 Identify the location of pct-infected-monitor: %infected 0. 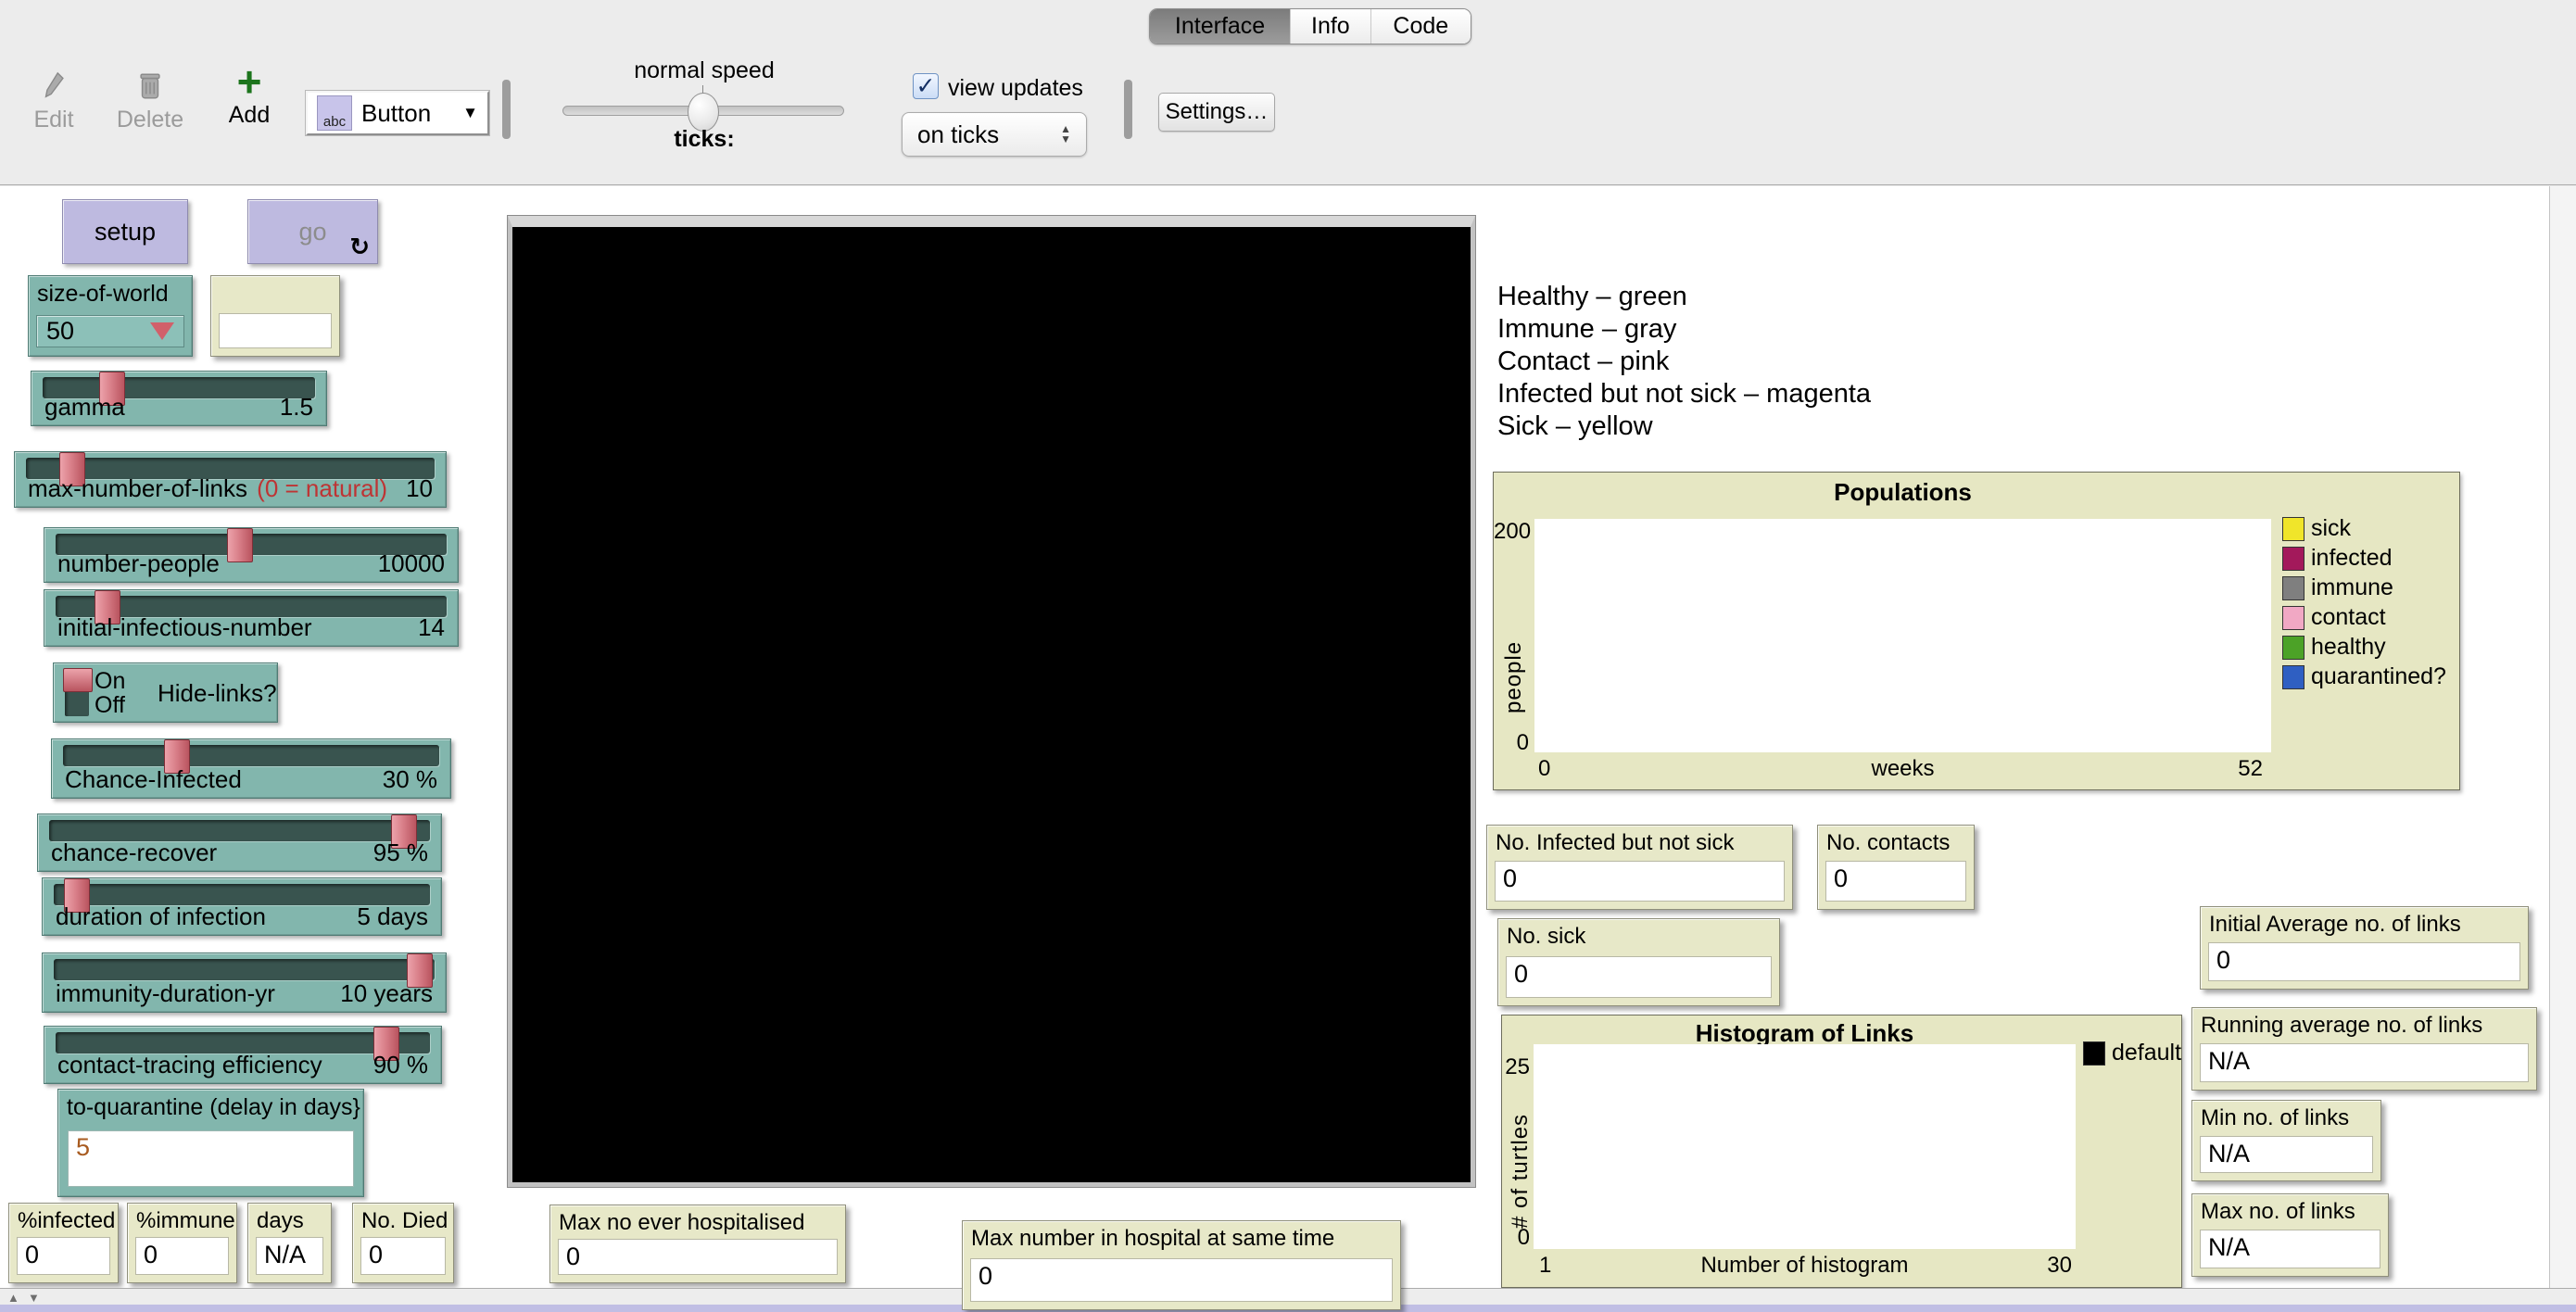
(64, 1243).